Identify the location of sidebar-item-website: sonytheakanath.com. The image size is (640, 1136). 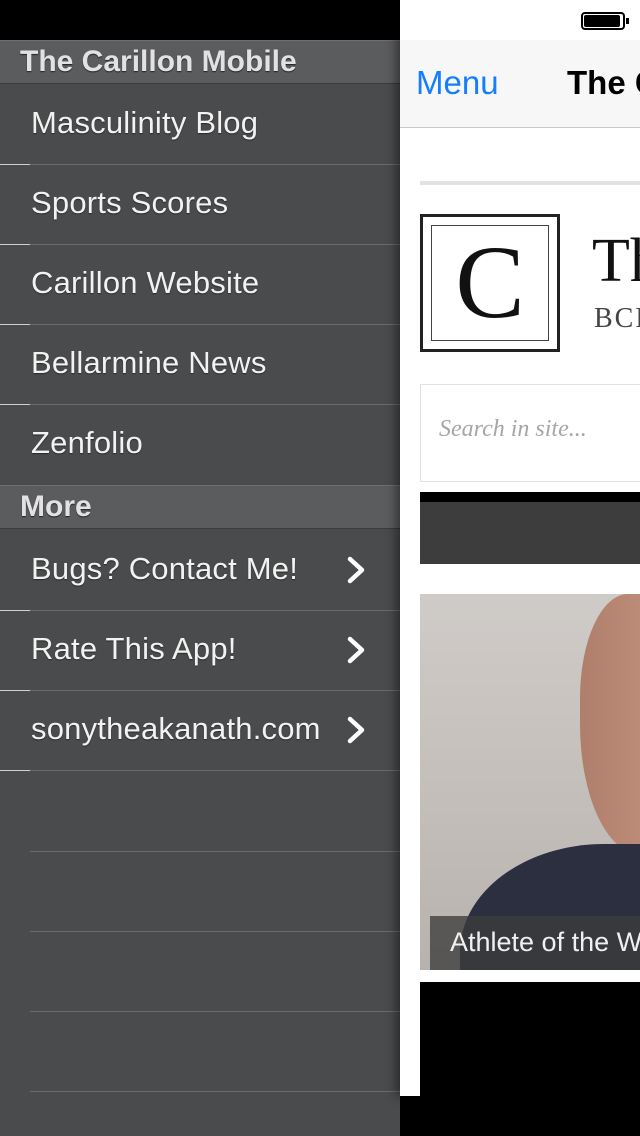
(200, 731).